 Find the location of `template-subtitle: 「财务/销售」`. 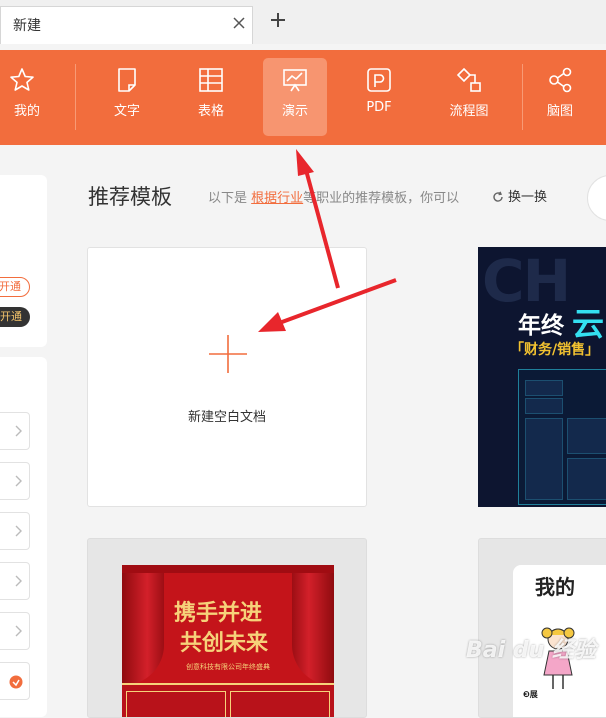

template-subtitle: 「财务/销售」 is located at coordinates (555, 350).